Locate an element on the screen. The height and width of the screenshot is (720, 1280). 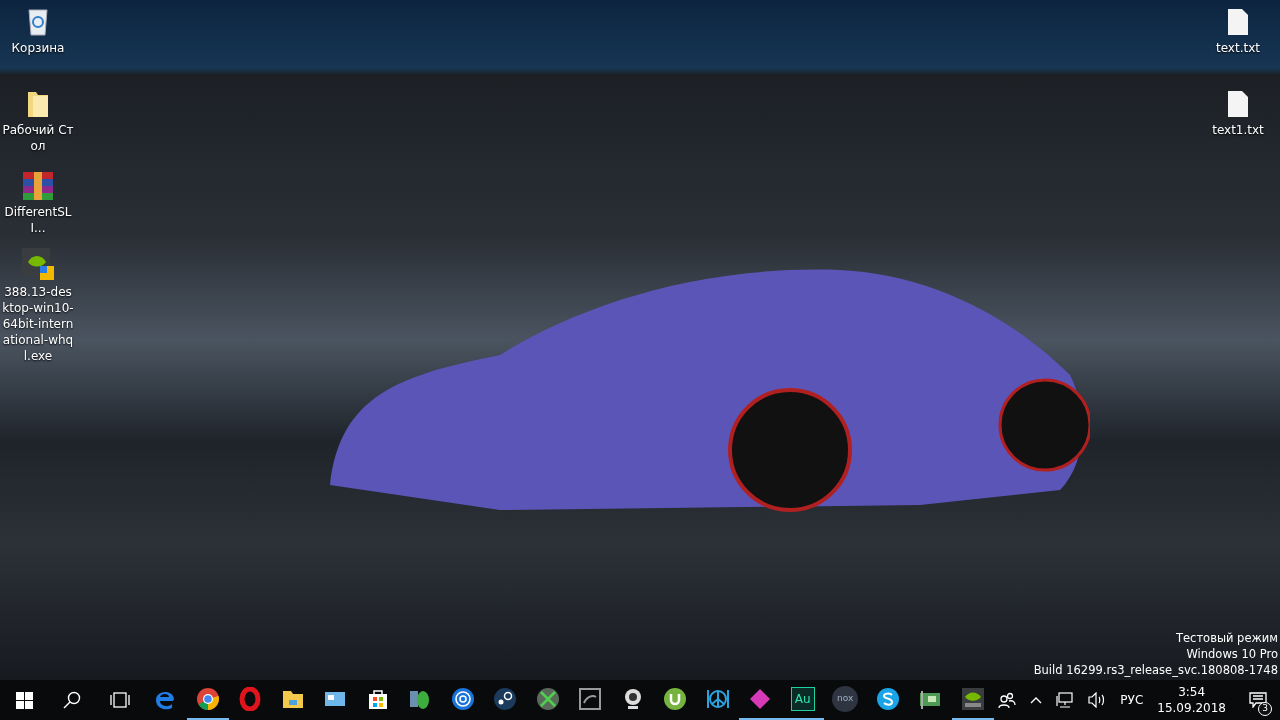
ring-logo-icon is located at coordinates (250, 699).